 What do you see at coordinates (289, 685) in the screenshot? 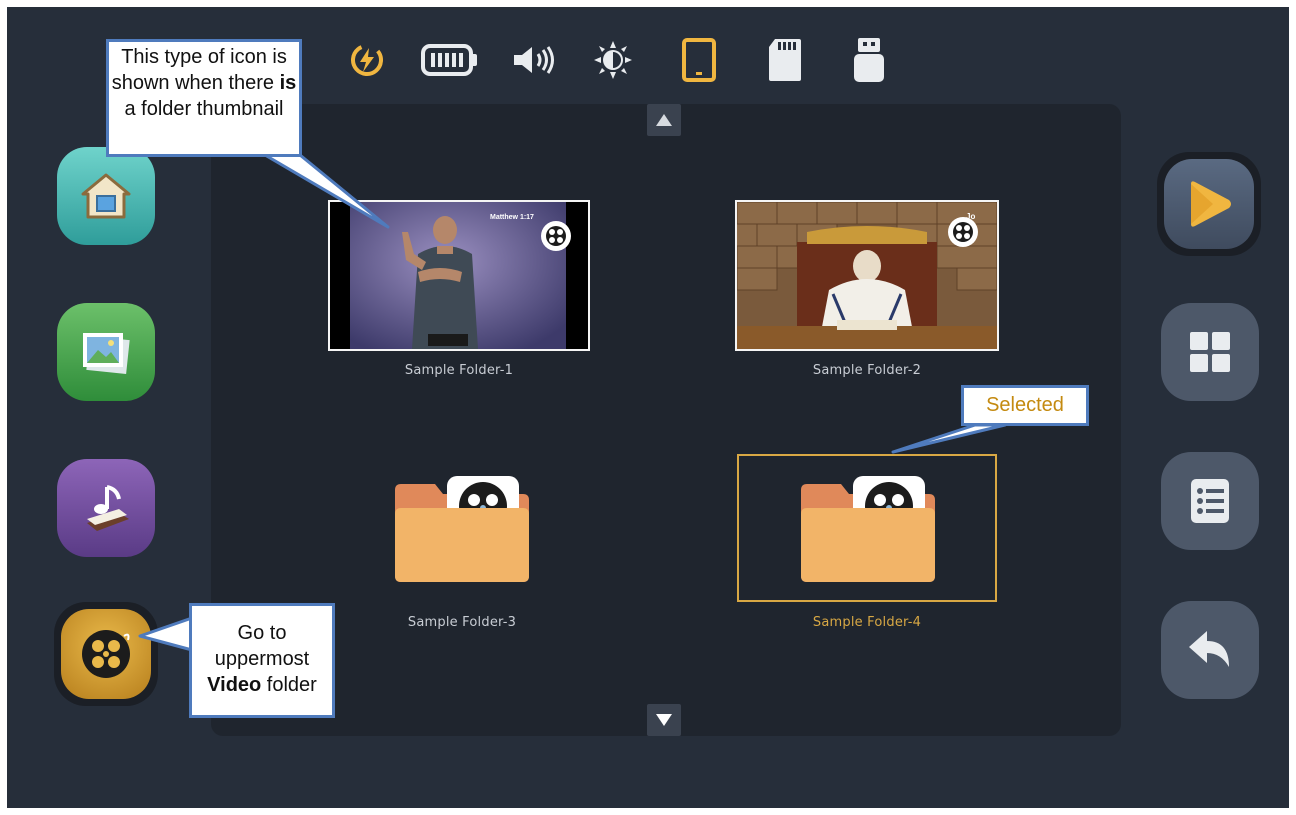
I see `callout-text: folder` at bounding box center [289, 685].